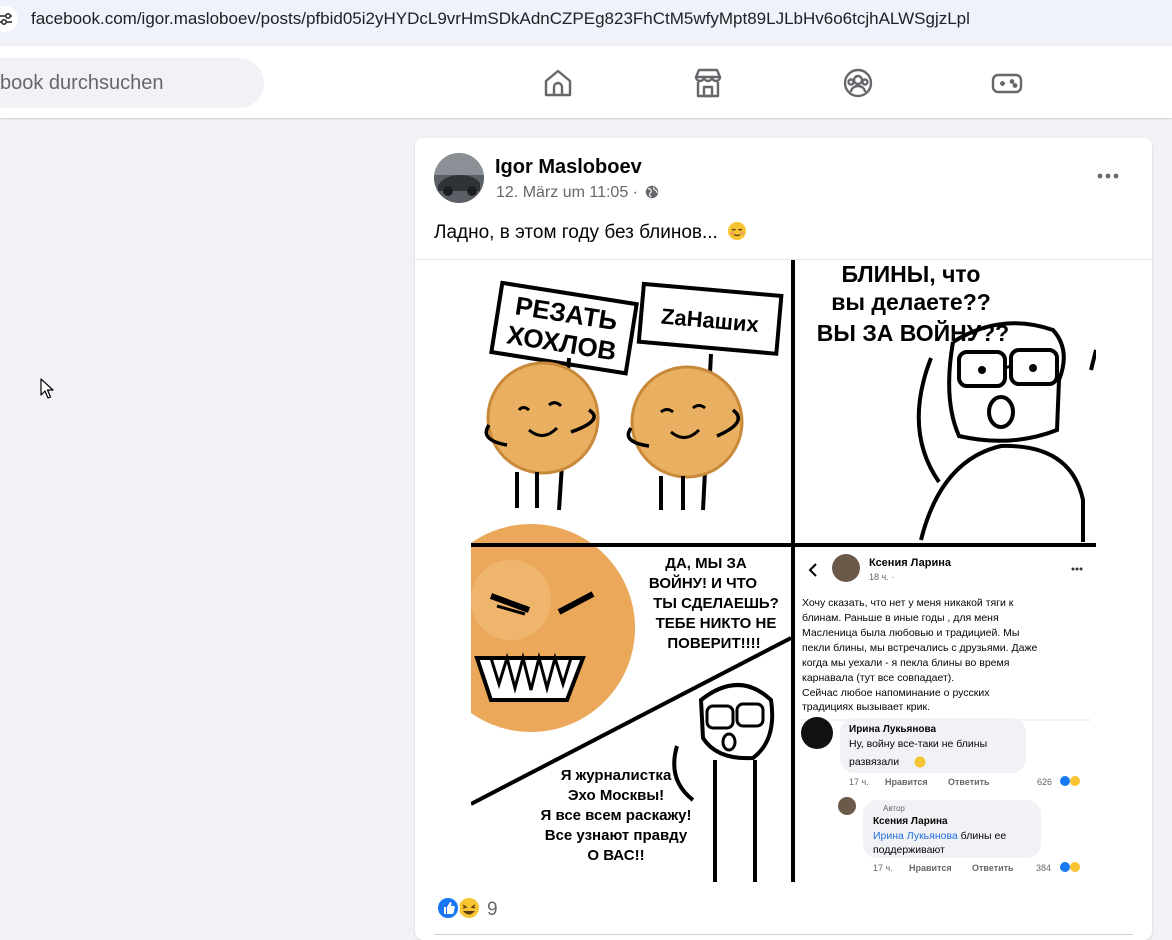  I want to click on panel4-c2-count: 384, so click(1043, 868).